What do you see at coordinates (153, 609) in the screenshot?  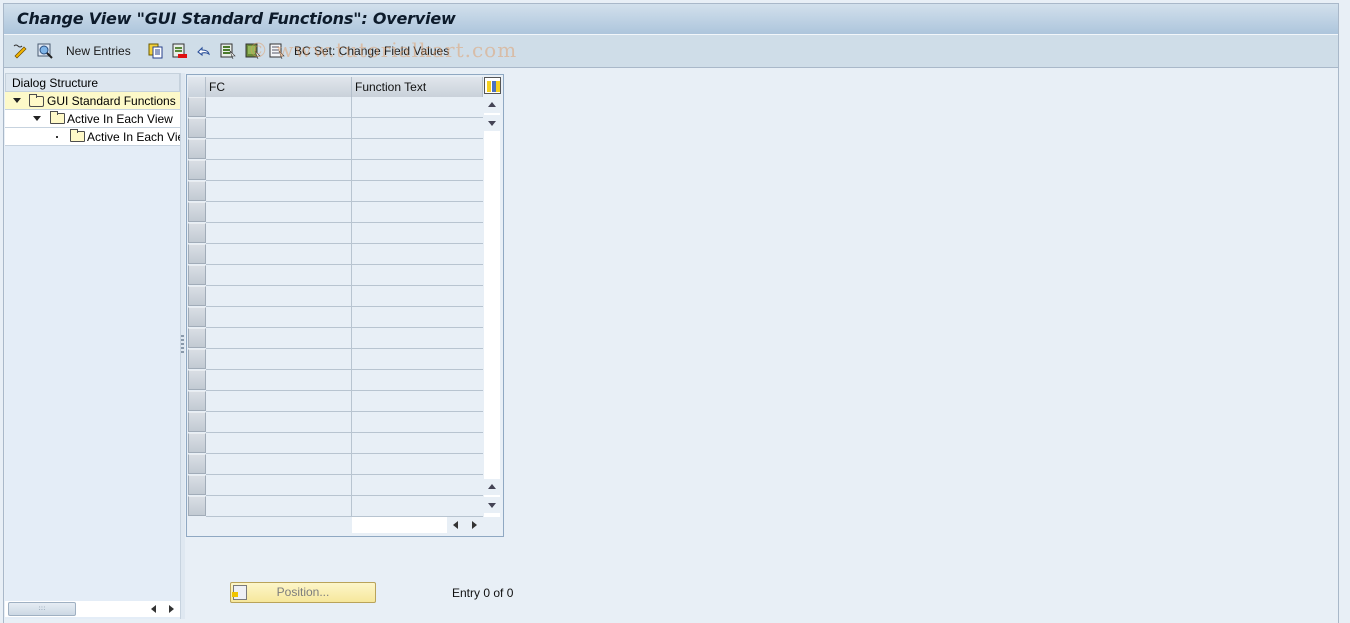 I see `scroll-left-icon` at bounding box center [153, 609].